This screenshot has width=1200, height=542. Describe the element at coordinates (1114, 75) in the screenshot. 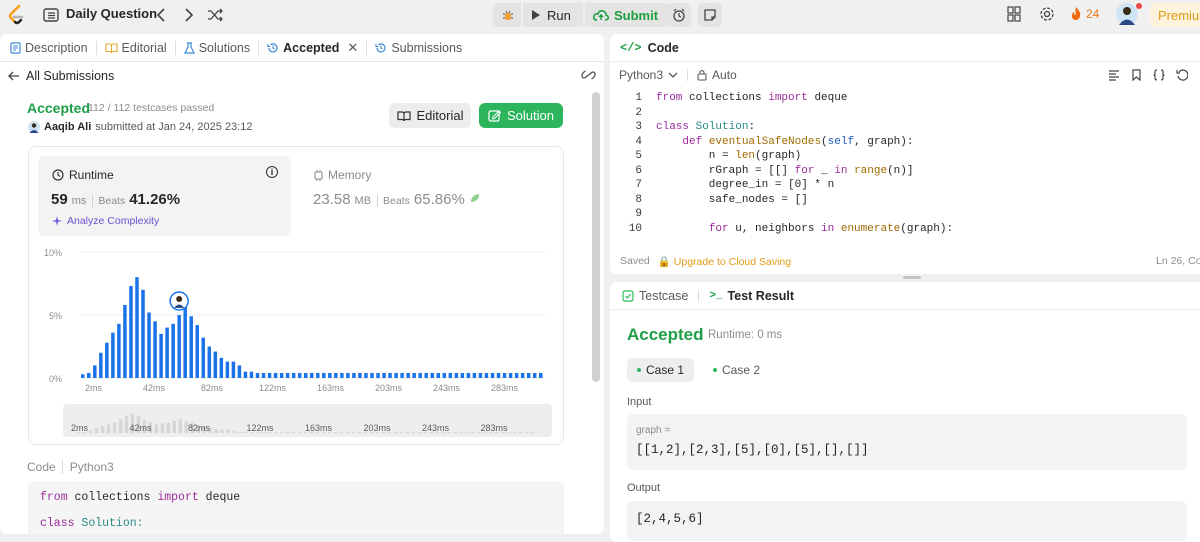

I see `format-icon` at that location.